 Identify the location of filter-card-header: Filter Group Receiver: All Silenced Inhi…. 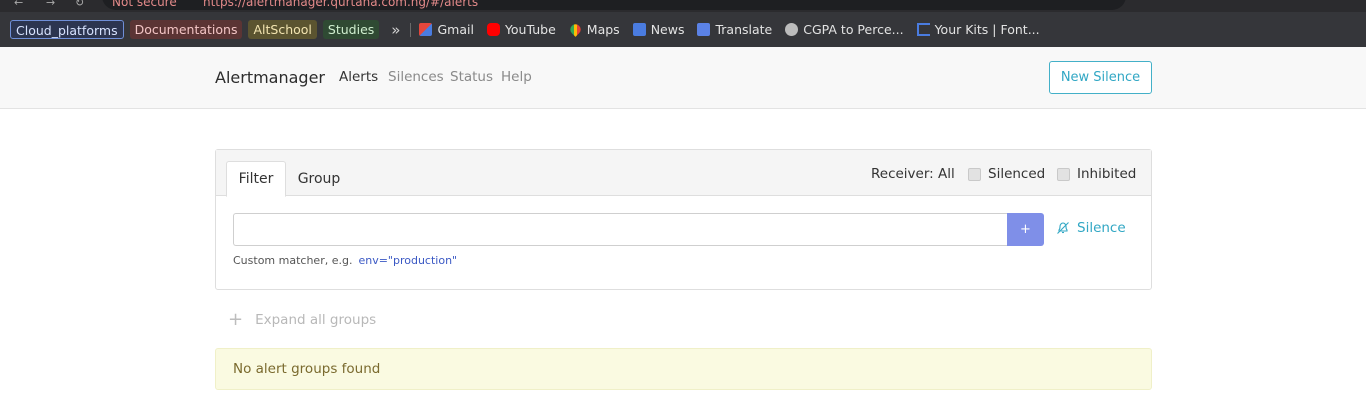
(683, 173).